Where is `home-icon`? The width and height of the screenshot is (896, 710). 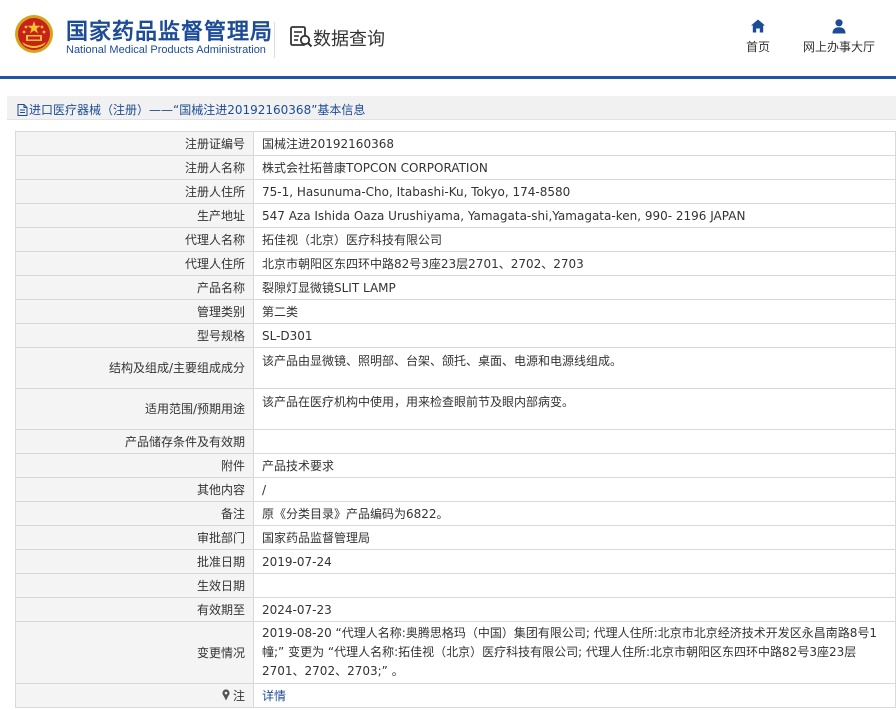 home-icon is located at coordinates (758, 26).